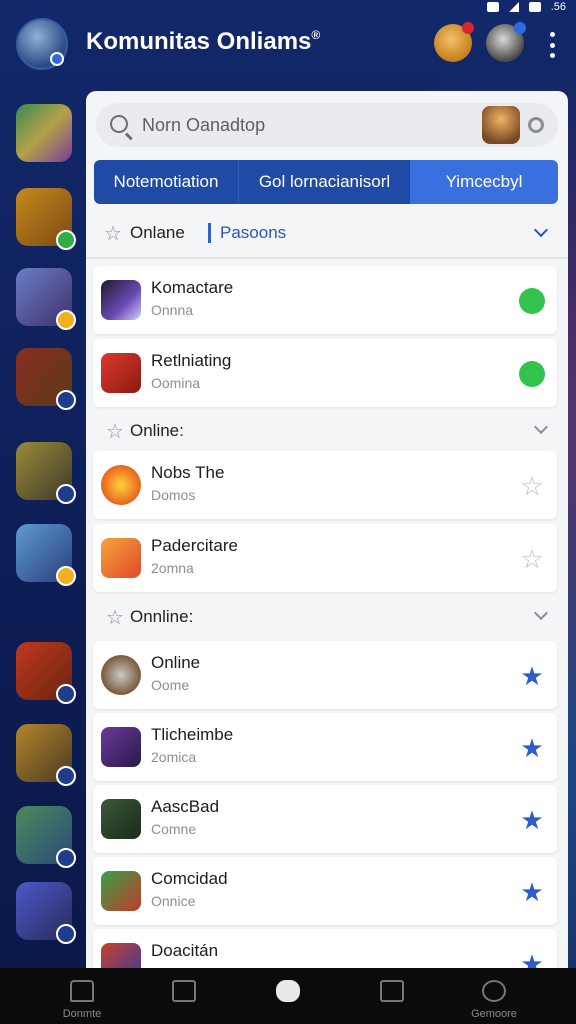  Describe the element at coordinates (392, 991) in the screenshot. I see `edit-icon` at that location.